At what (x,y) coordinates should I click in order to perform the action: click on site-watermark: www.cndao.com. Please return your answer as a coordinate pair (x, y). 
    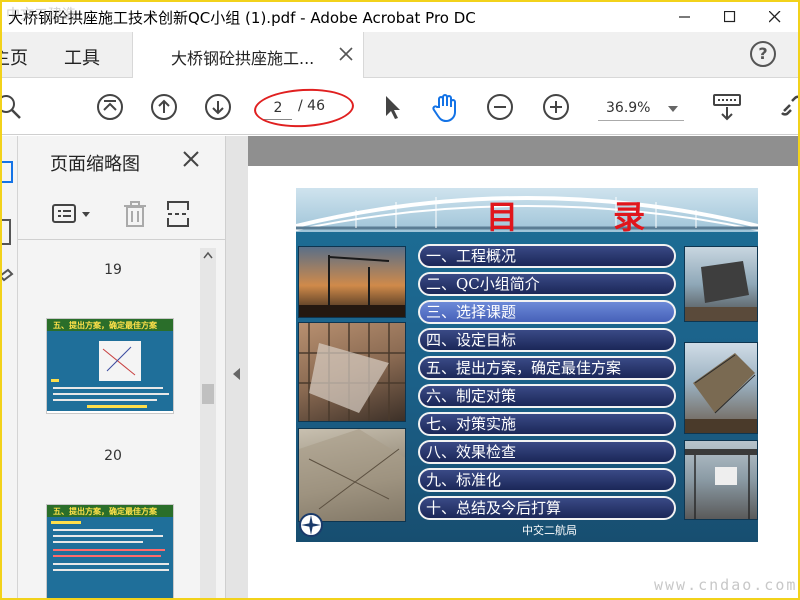
    Looking at the image, I should click on (726, 585).